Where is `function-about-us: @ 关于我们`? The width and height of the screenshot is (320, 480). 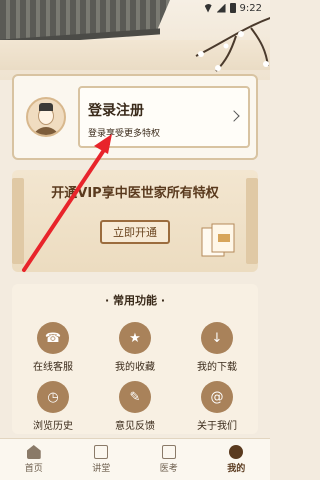 function-about-us: @ 关于我们 is located at coordinates (217, 406).